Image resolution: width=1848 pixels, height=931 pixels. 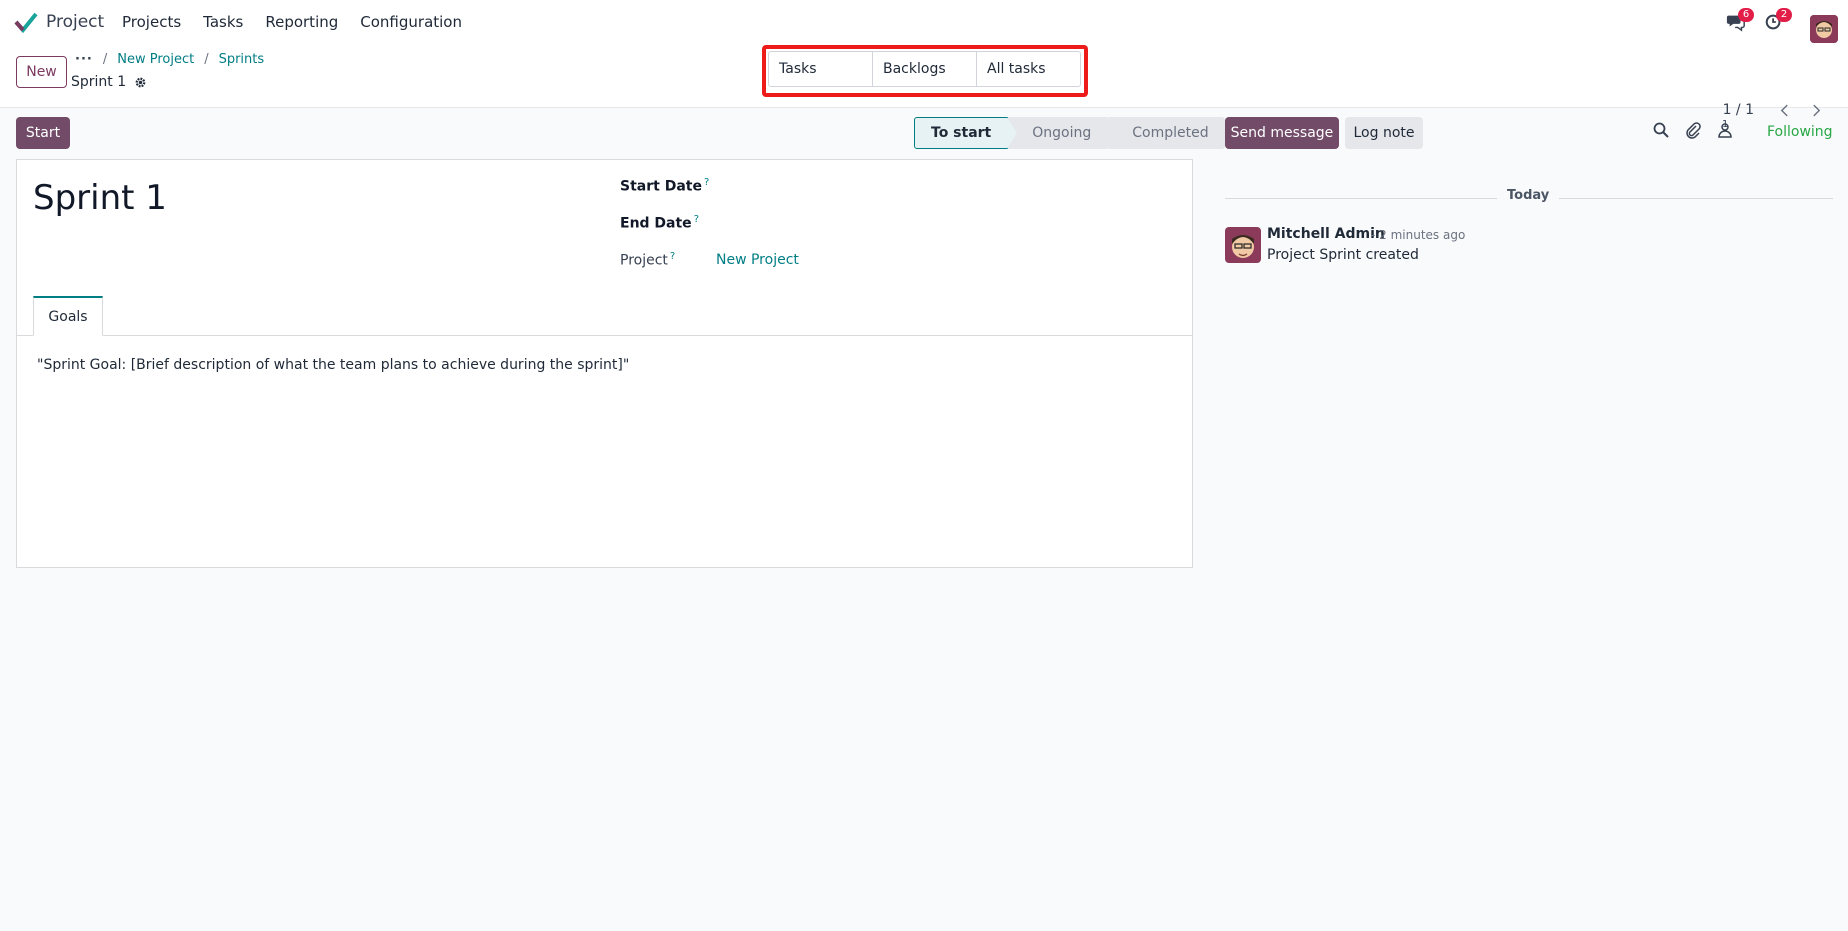 I want to click on chevron-left-icon, so click(x=1784, y=110).